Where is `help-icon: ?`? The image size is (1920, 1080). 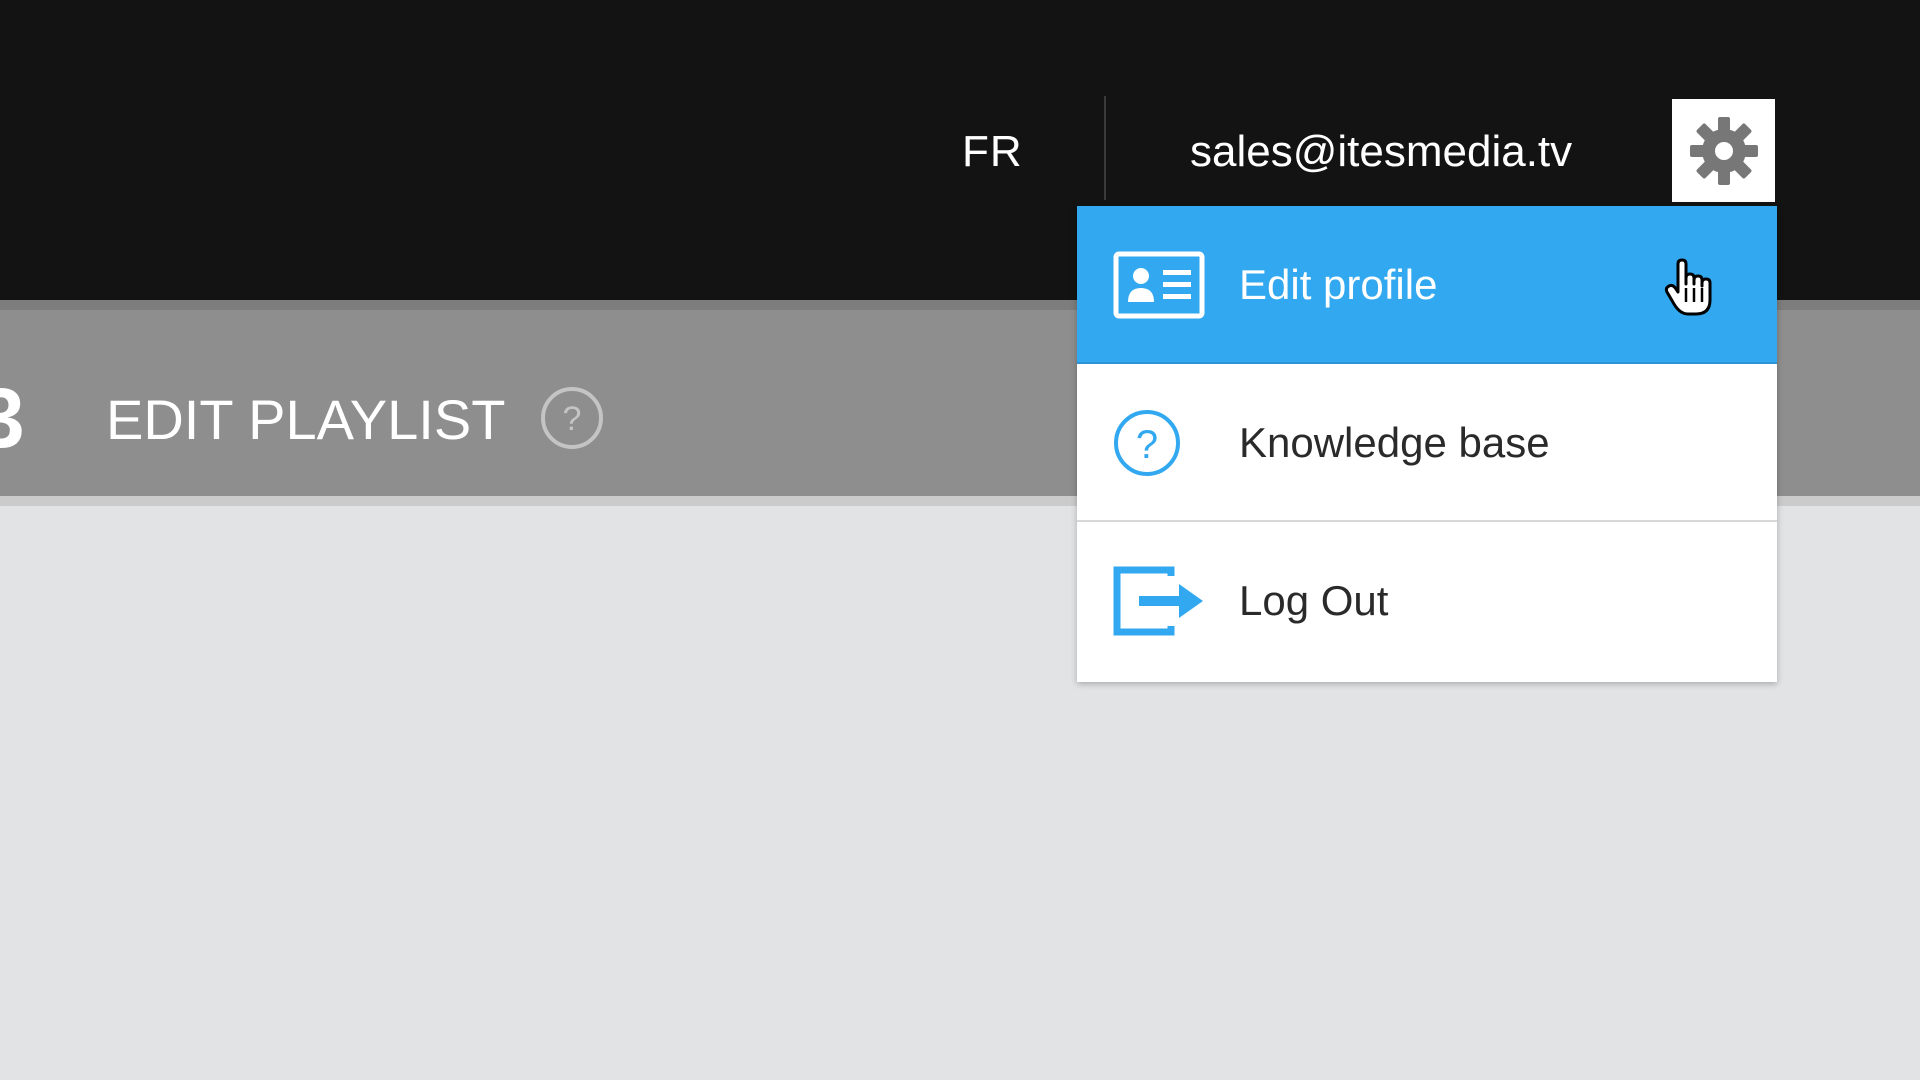 help-icon: ? is located at coordinates (572, 418).